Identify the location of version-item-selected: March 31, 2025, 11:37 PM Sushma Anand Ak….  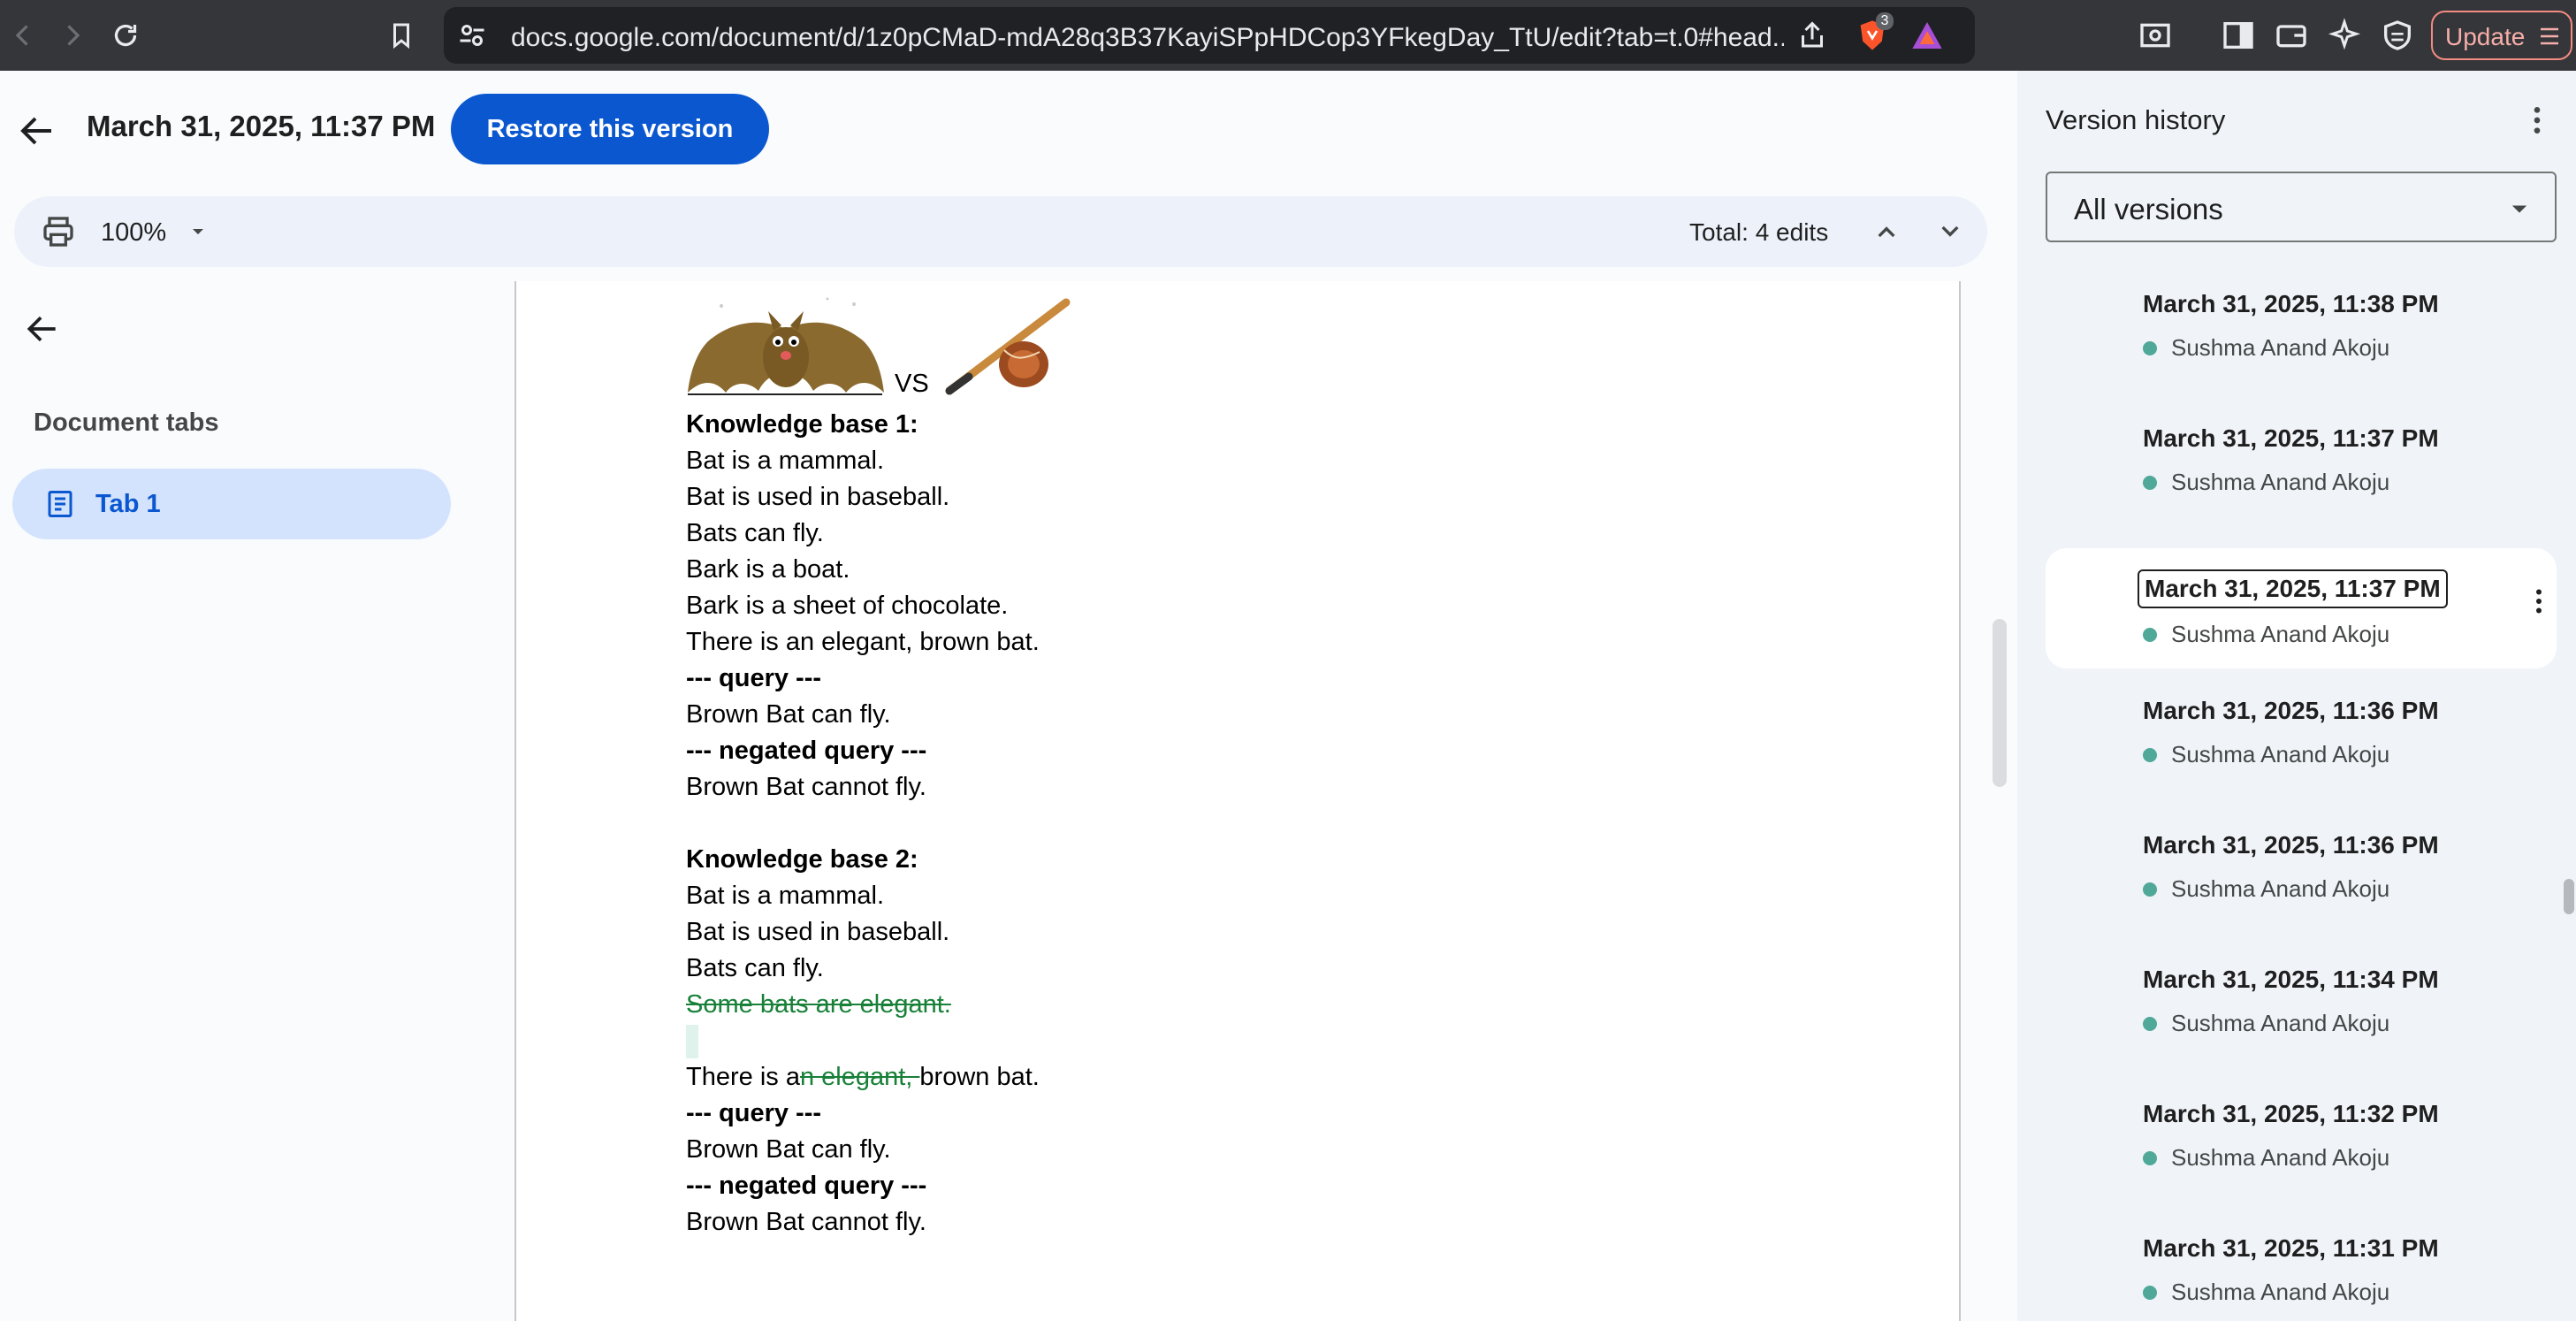
(2301, 608).